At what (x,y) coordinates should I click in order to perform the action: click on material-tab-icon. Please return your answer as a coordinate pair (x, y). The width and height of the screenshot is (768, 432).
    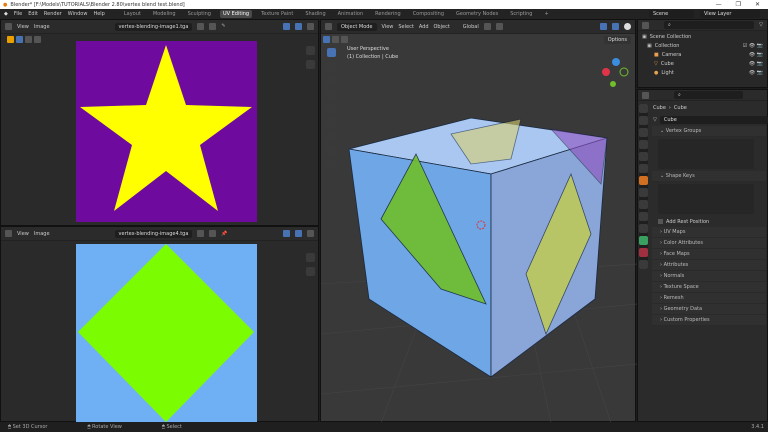
    Looking at the image, I should click on (643, 252).